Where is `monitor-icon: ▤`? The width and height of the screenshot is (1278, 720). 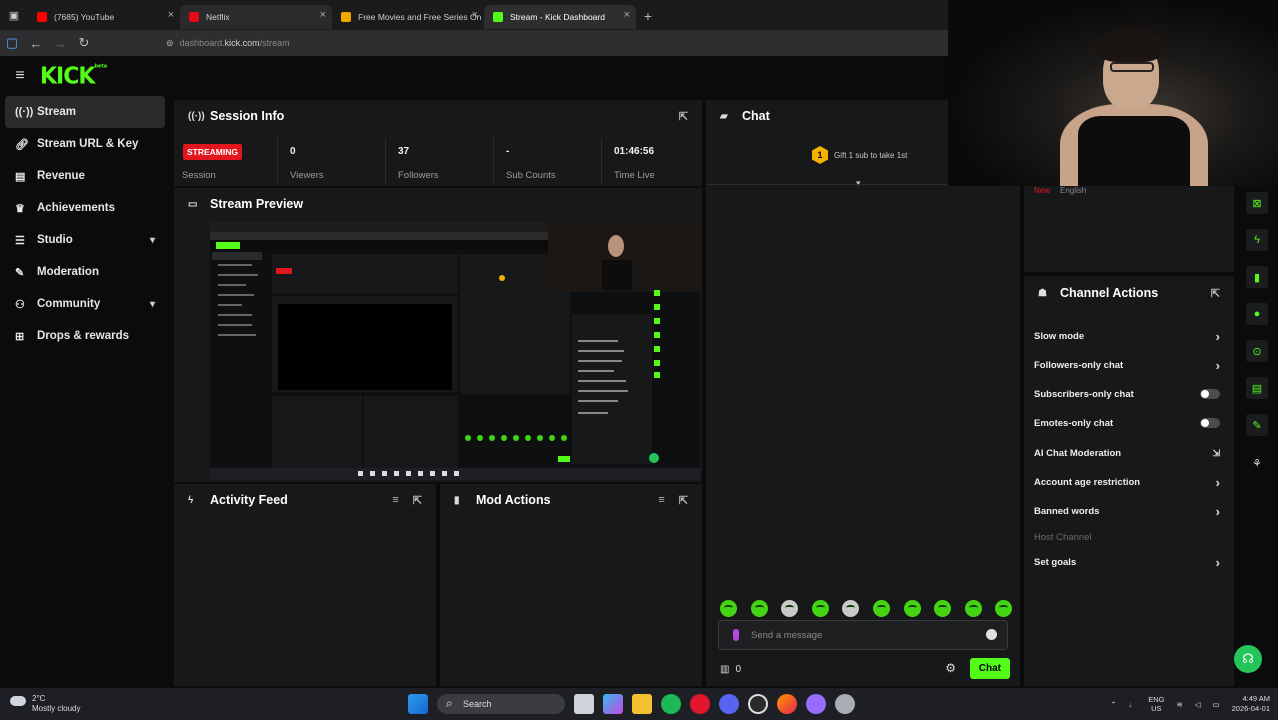
monitor-icon: ▤ is located at coordinates (1257, 388).